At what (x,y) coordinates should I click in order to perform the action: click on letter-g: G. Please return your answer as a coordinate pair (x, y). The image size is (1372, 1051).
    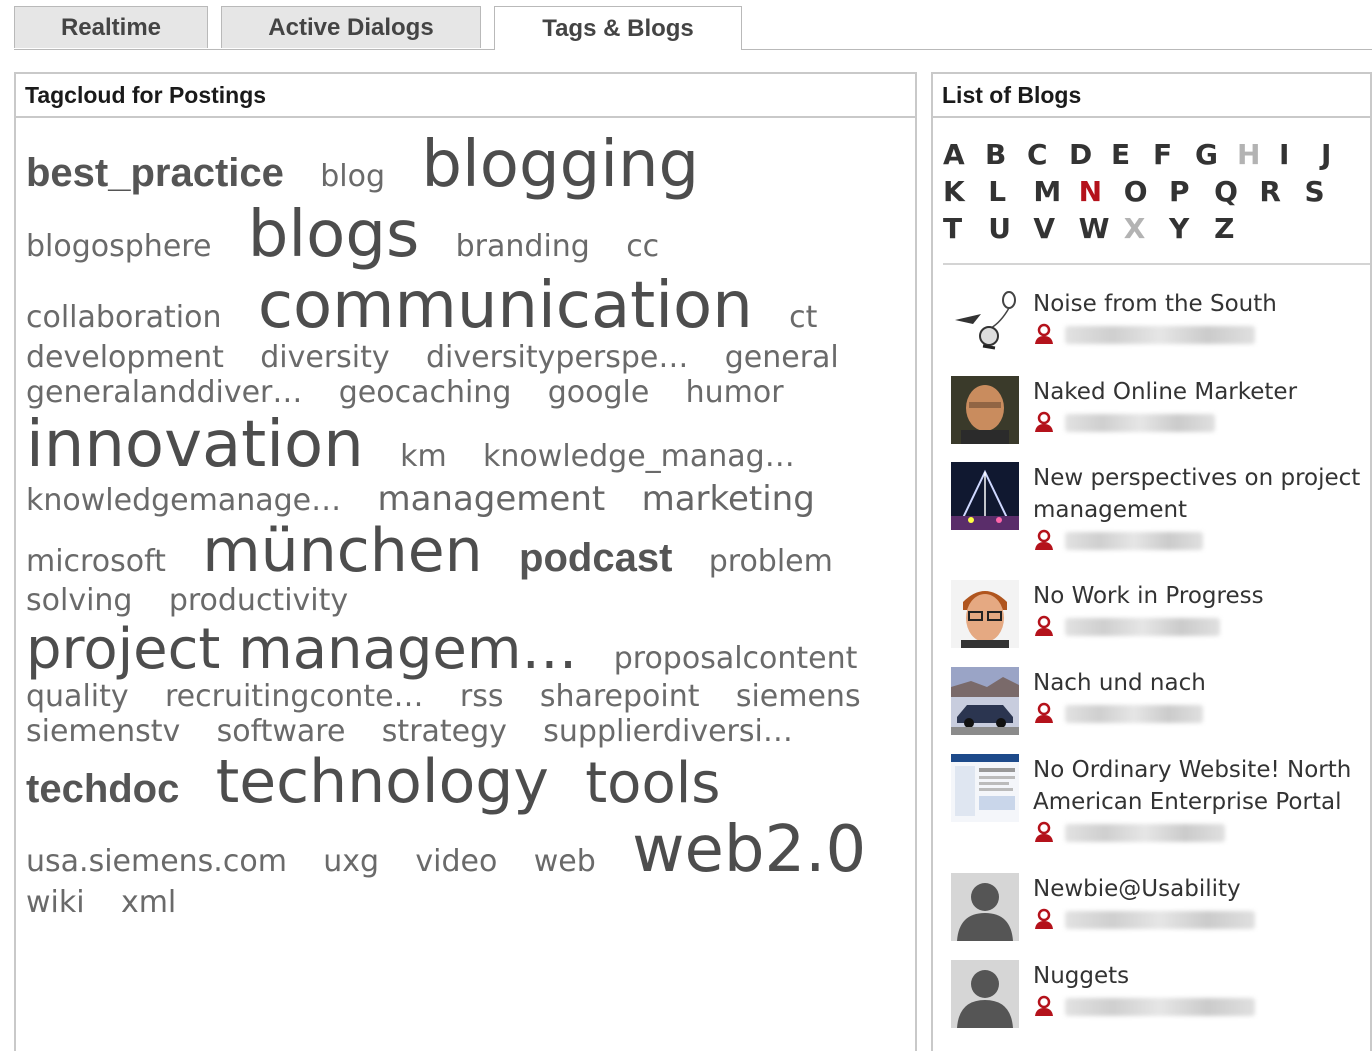
    Looking at the image, I should click on (1216, 156).